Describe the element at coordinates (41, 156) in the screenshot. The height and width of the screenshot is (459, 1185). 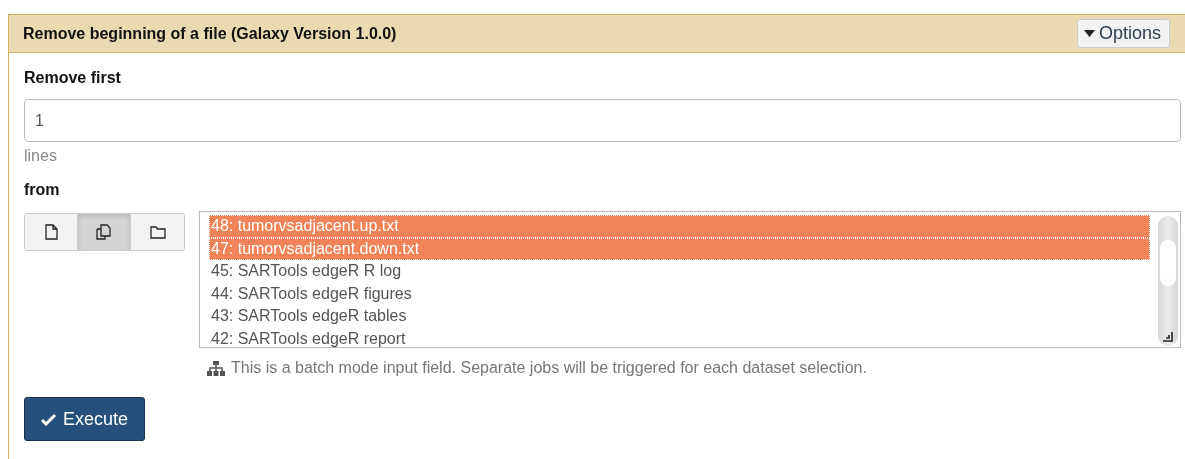
I see `help-text: lines` at that location.